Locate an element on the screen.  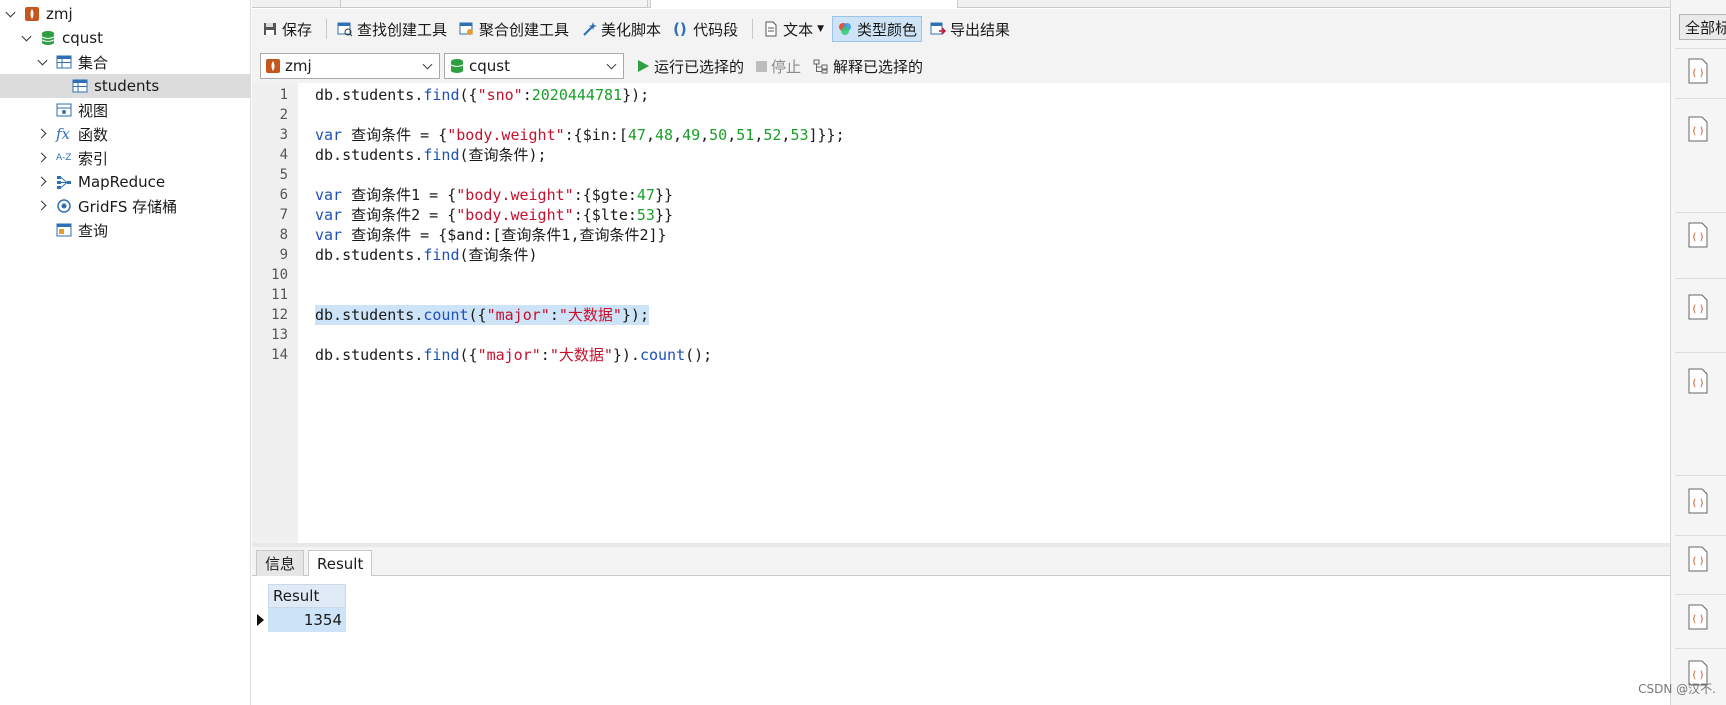
connection-selector-row: zmj cqust 运行已选择的 停止 解释已选择的 is located at coordinates (961, 66).